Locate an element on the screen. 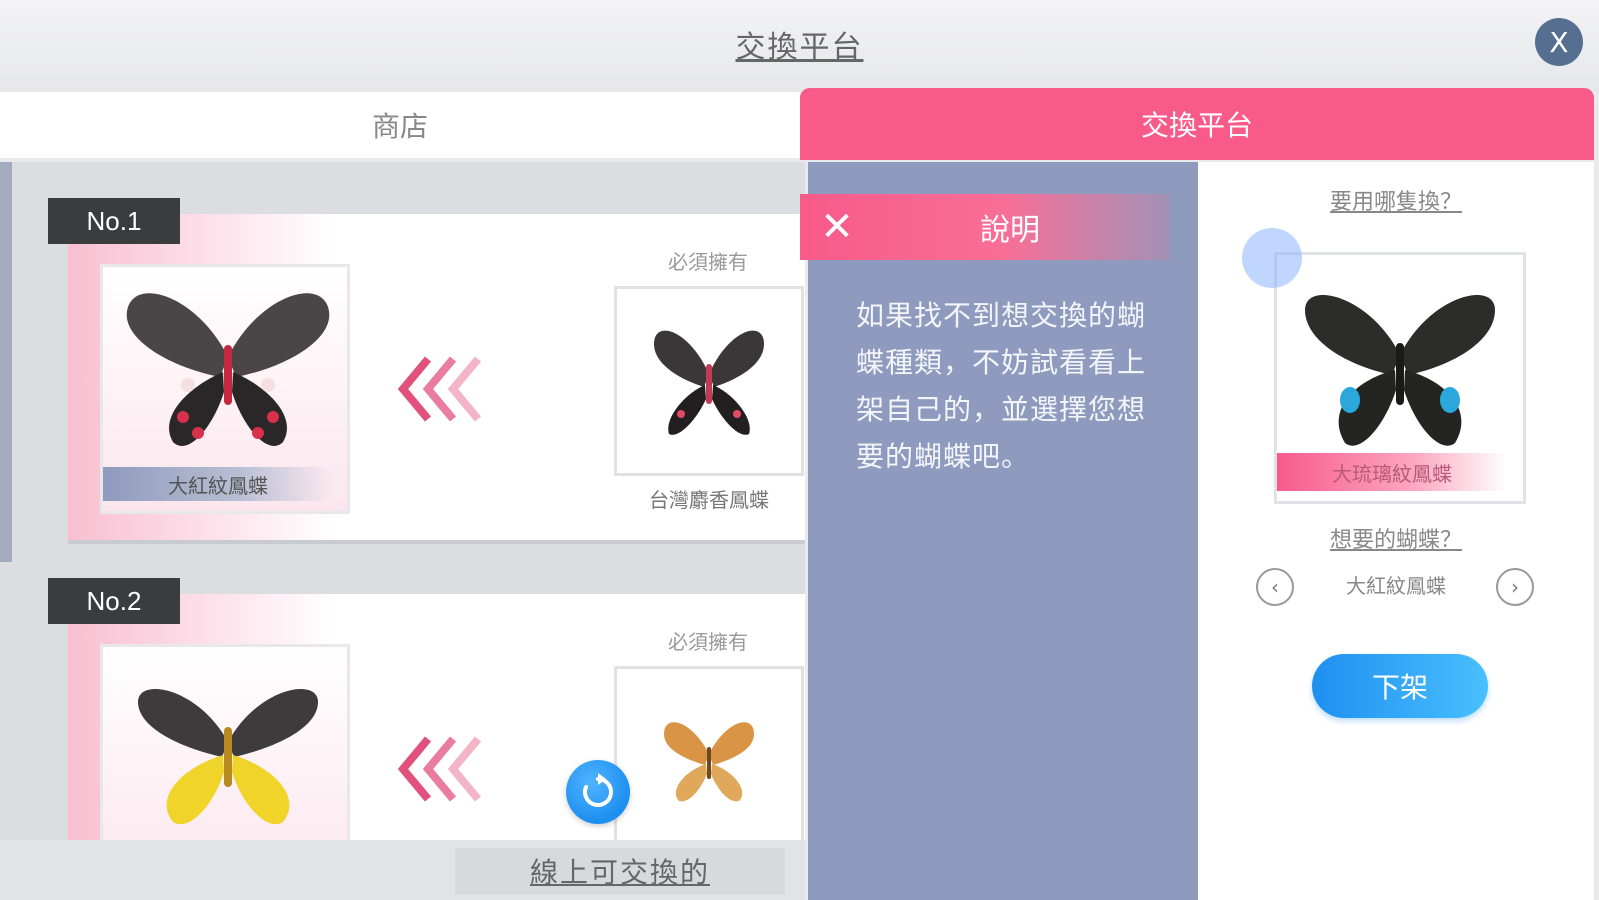 The height and width of the screenshot is (900, 1599). next-want-button: › is located at coordinates (1515, 587).